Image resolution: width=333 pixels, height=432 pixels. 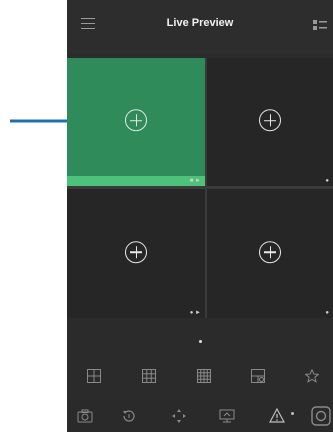 What do you see at coordinates (227, 416) in the screenshot?
I see `monitor-icon` at bounding box center [227, 416].